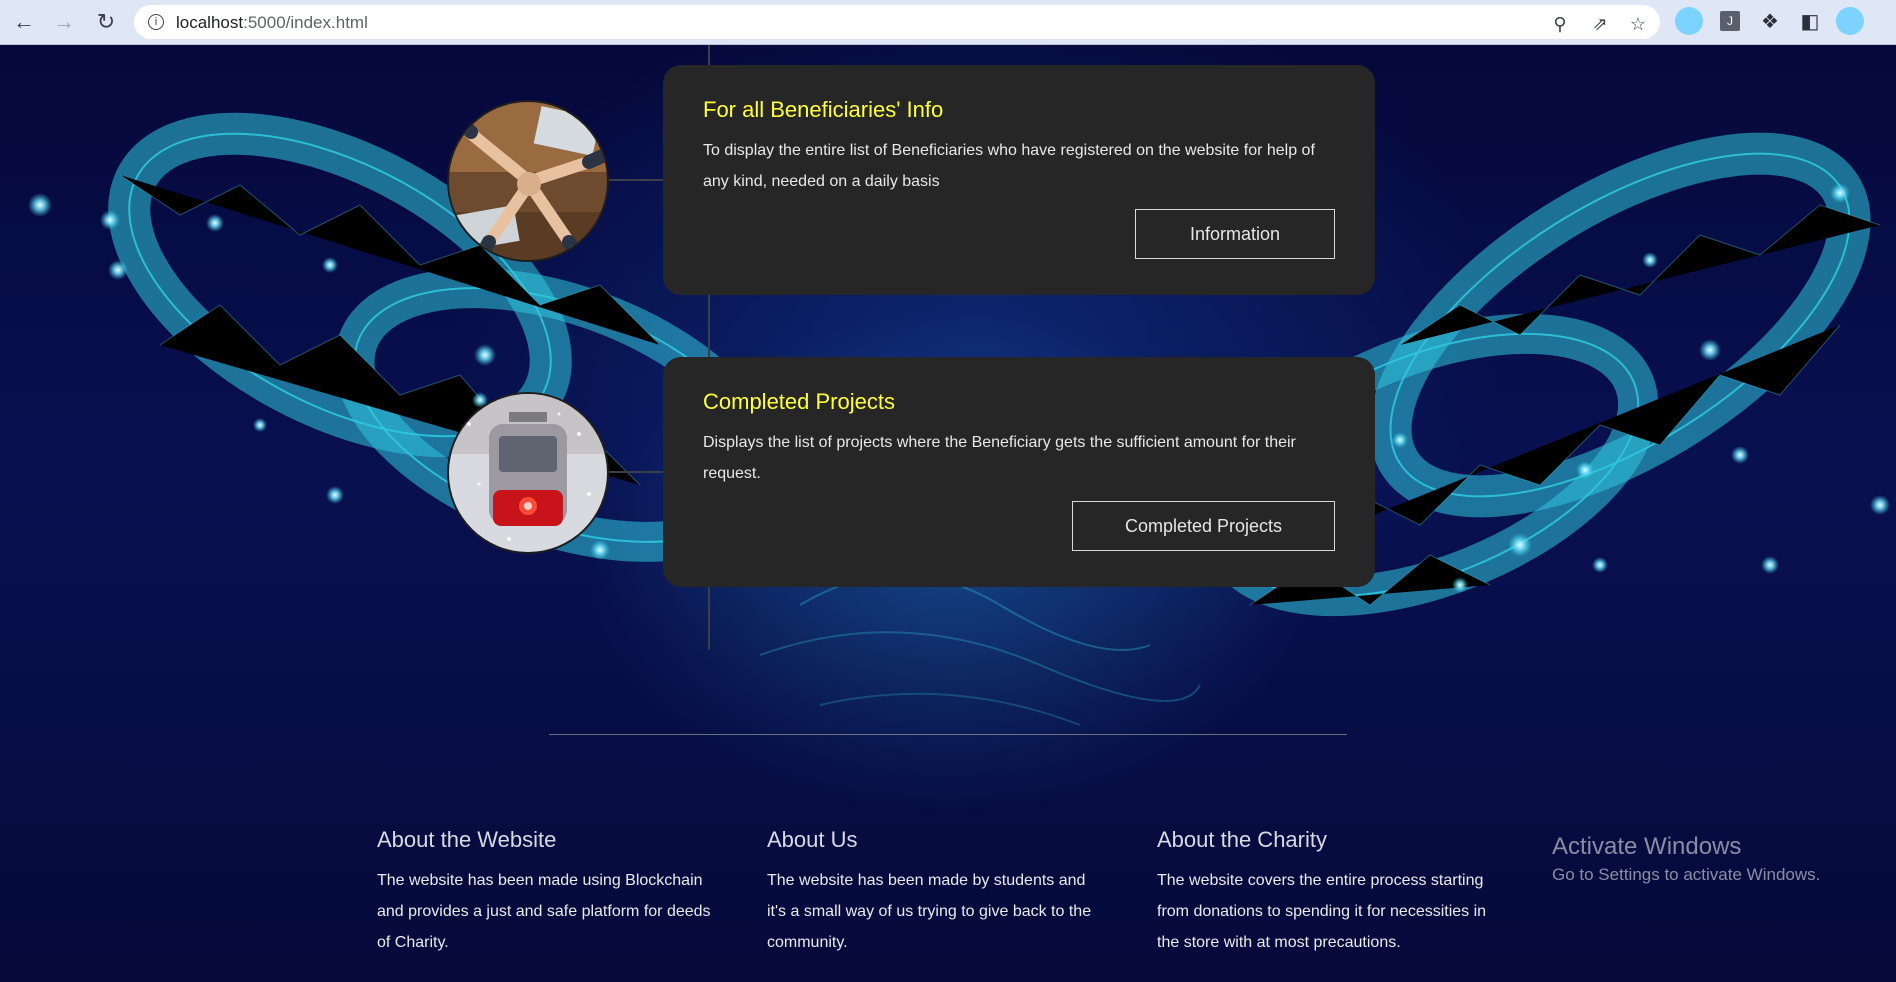  What do you see at coordinates (210, 22) in the screenshot?
I see `url-host: localhost` at bounding box center [210, 22].